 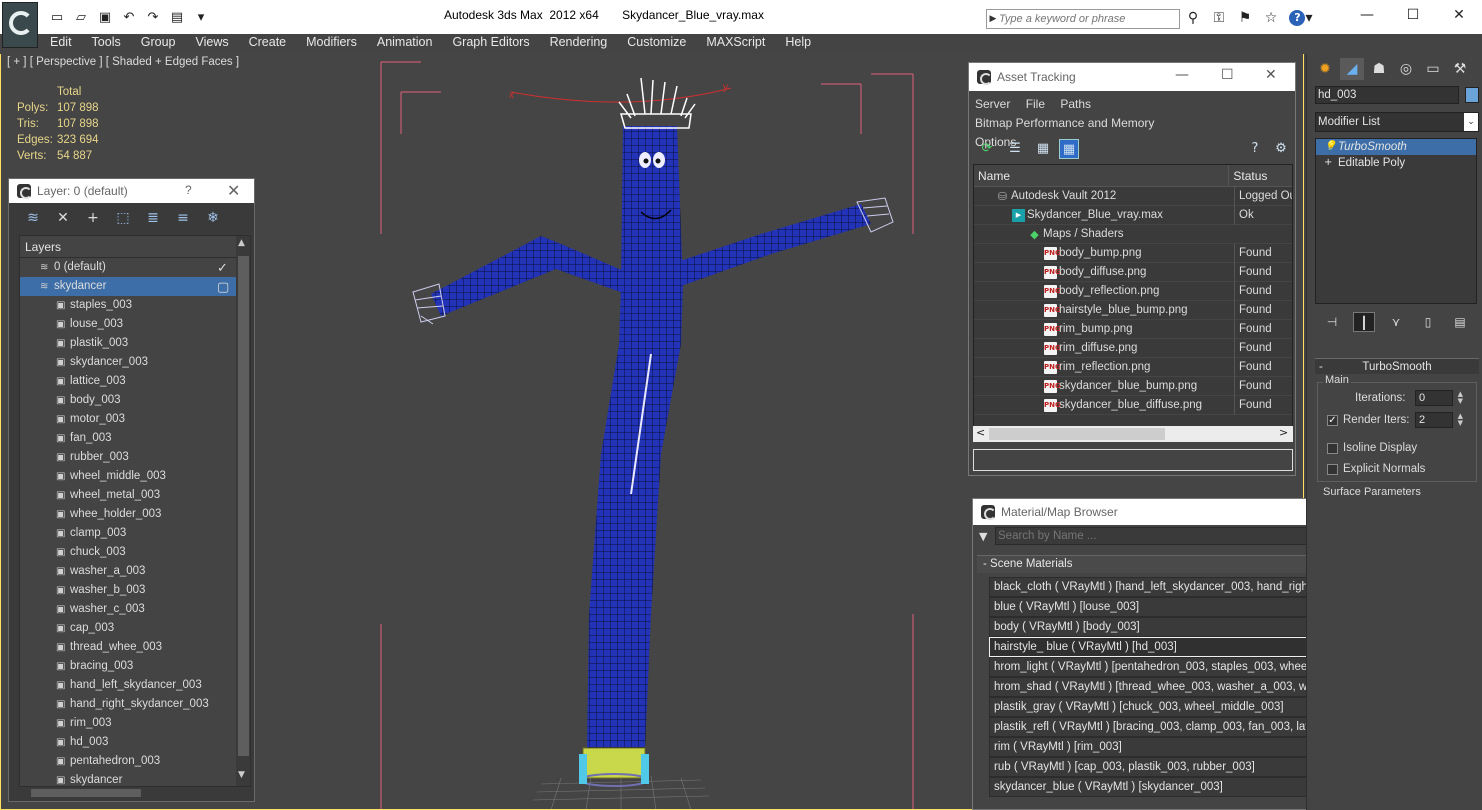 I want to click on spinner-arrows-icon: ▲ ▼, so click(x=1460, y=420).